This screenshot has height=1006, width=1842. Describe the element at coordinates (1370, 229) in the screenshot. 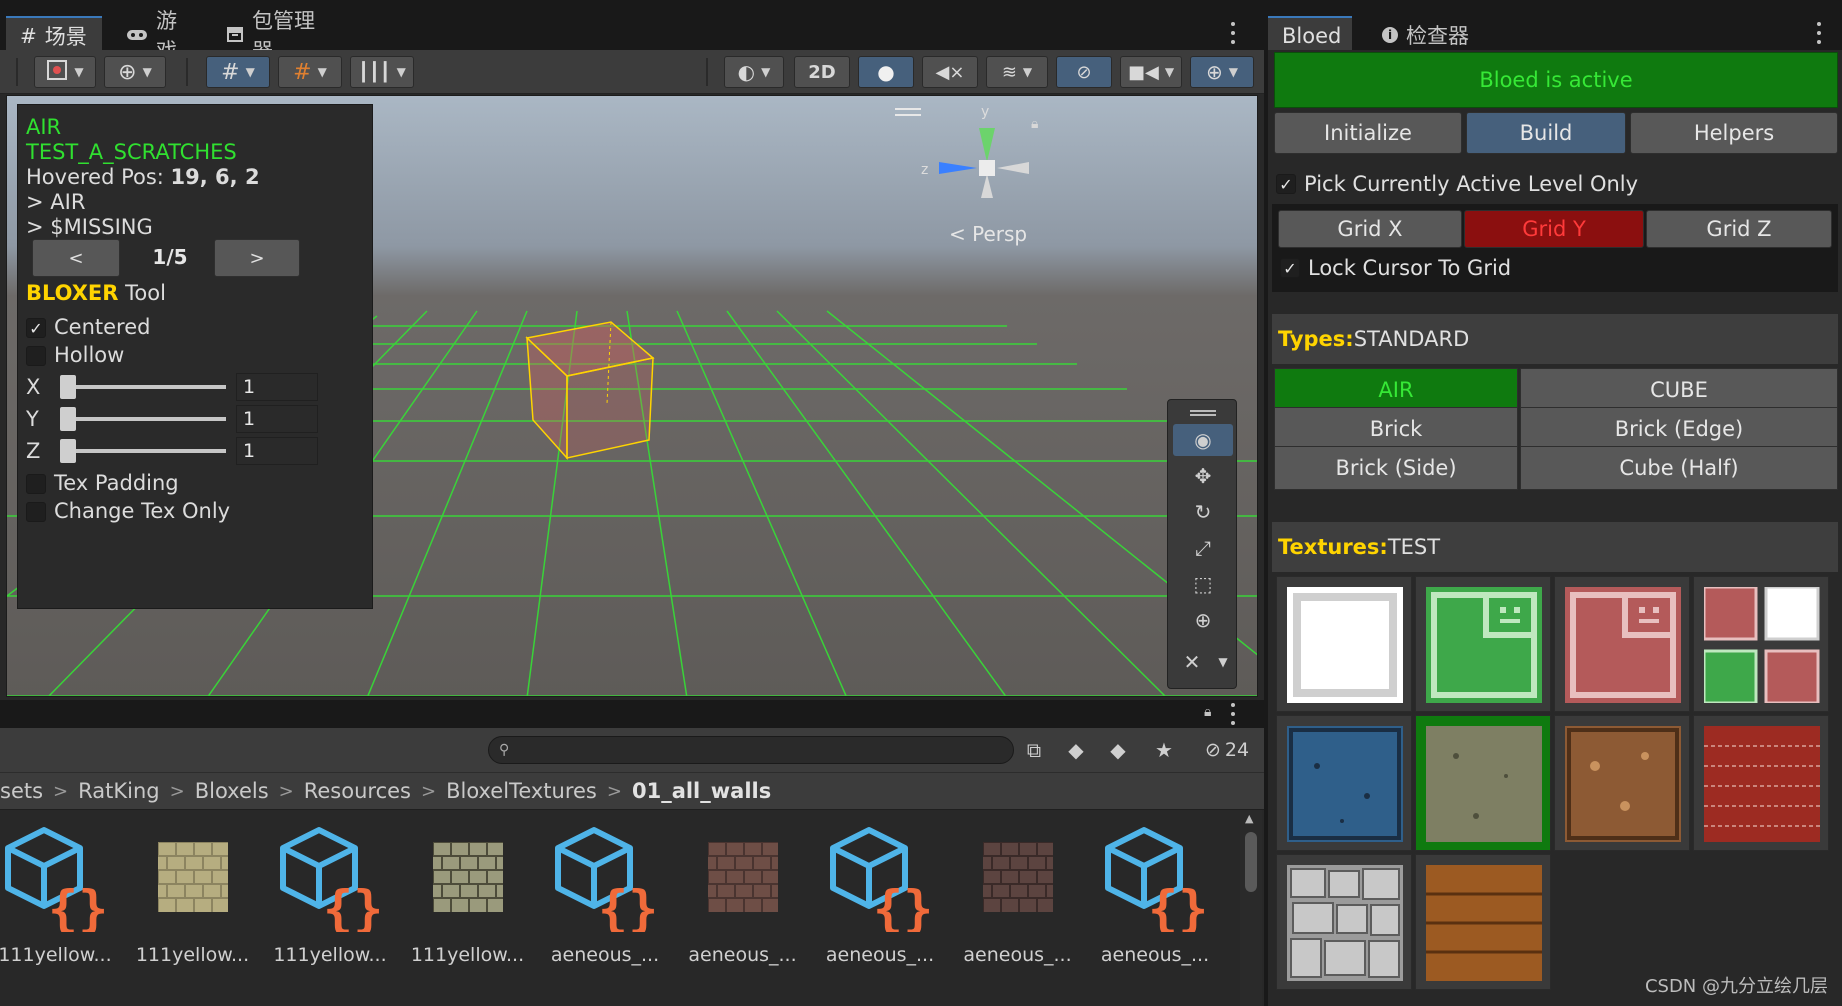

I see `grid-x-button: Grid X` at that location.